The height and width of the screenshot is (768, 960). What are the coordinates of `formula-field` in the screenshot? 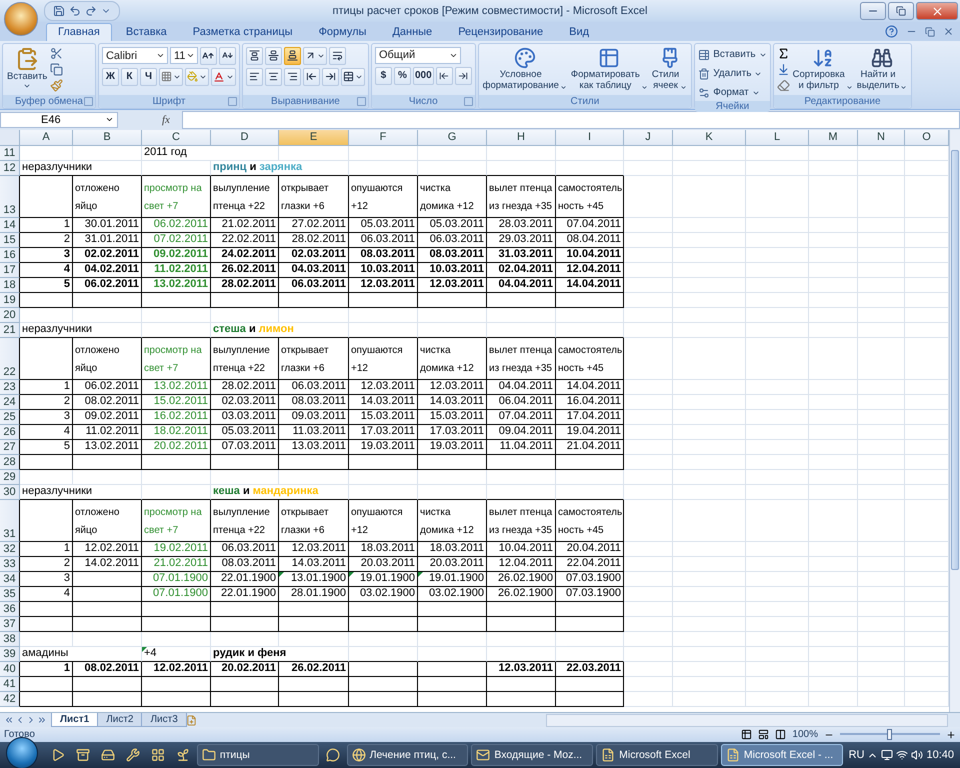 It's located at (571, 119).